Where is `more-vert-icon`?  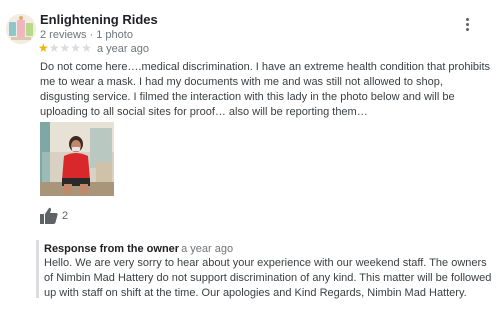
more-vert-icon is located at coordinates (467, 27).